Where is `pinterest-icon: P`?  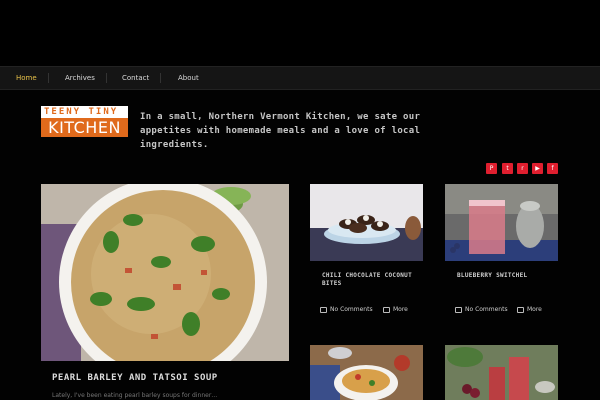
pinterest-icon: P is located at coordinates (491, 168).